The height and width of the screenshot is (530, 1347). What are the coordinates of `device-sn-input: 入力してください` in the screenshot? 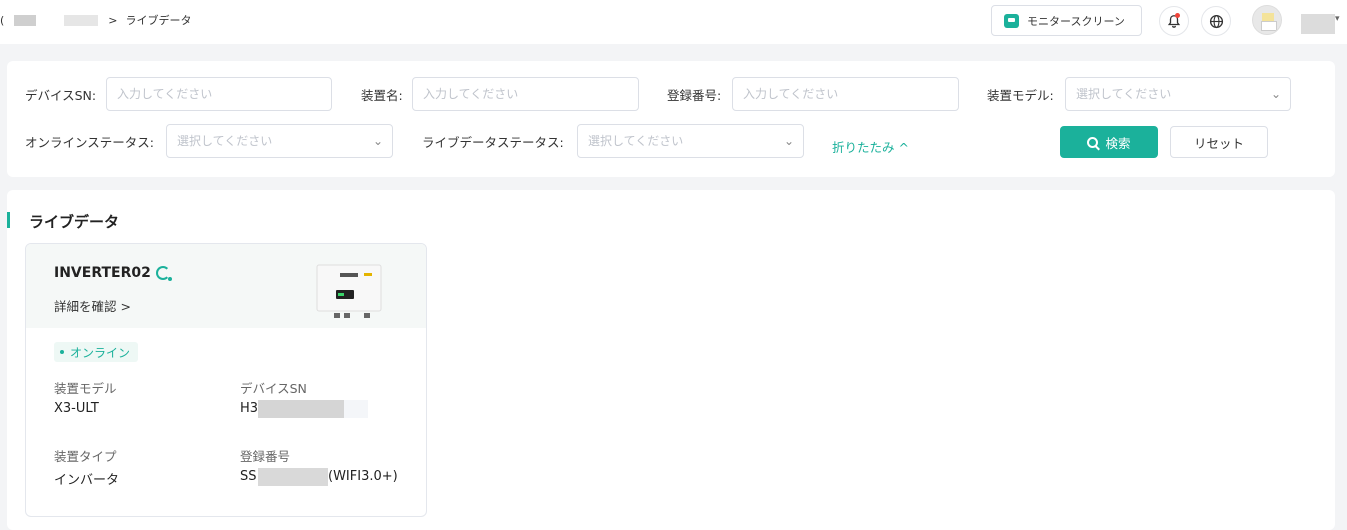 It's located at (219, 94).